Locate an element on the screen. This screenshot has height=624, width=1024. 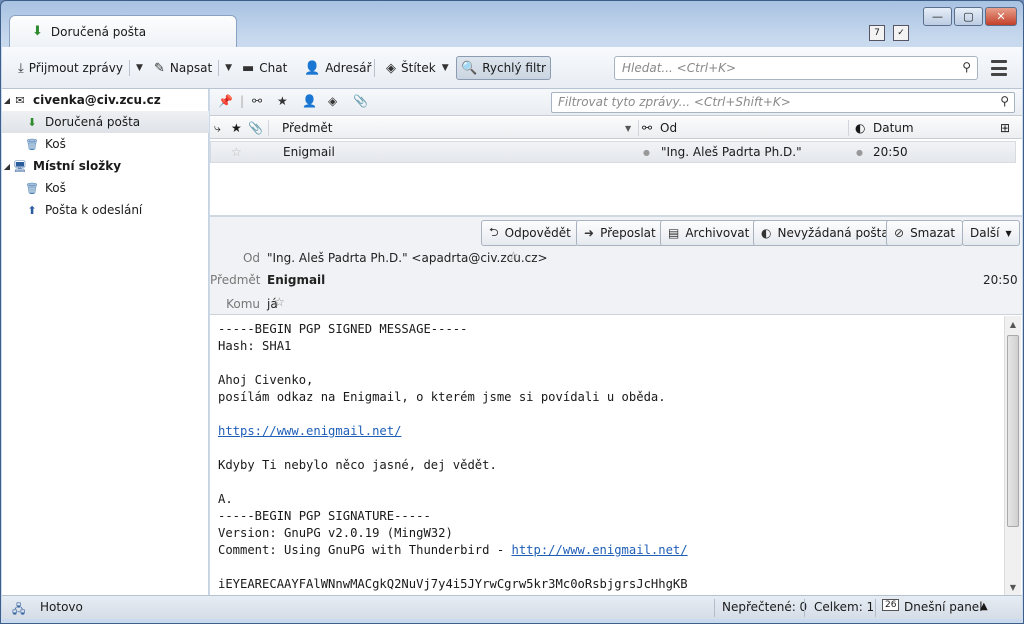
folder-local-folders: ◢ 🖥 Místní složky is located at coordinates (105, 166).